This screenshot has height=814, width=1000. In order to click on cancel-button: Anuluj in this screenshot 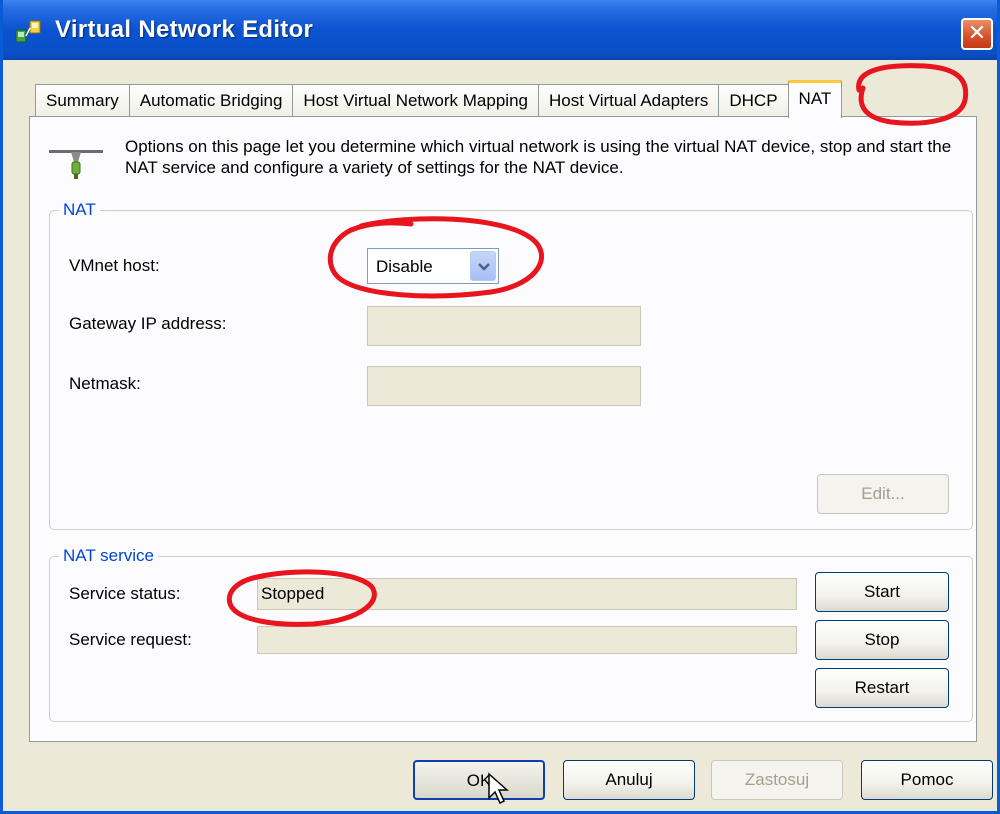, I will do `click(629, 780)`.